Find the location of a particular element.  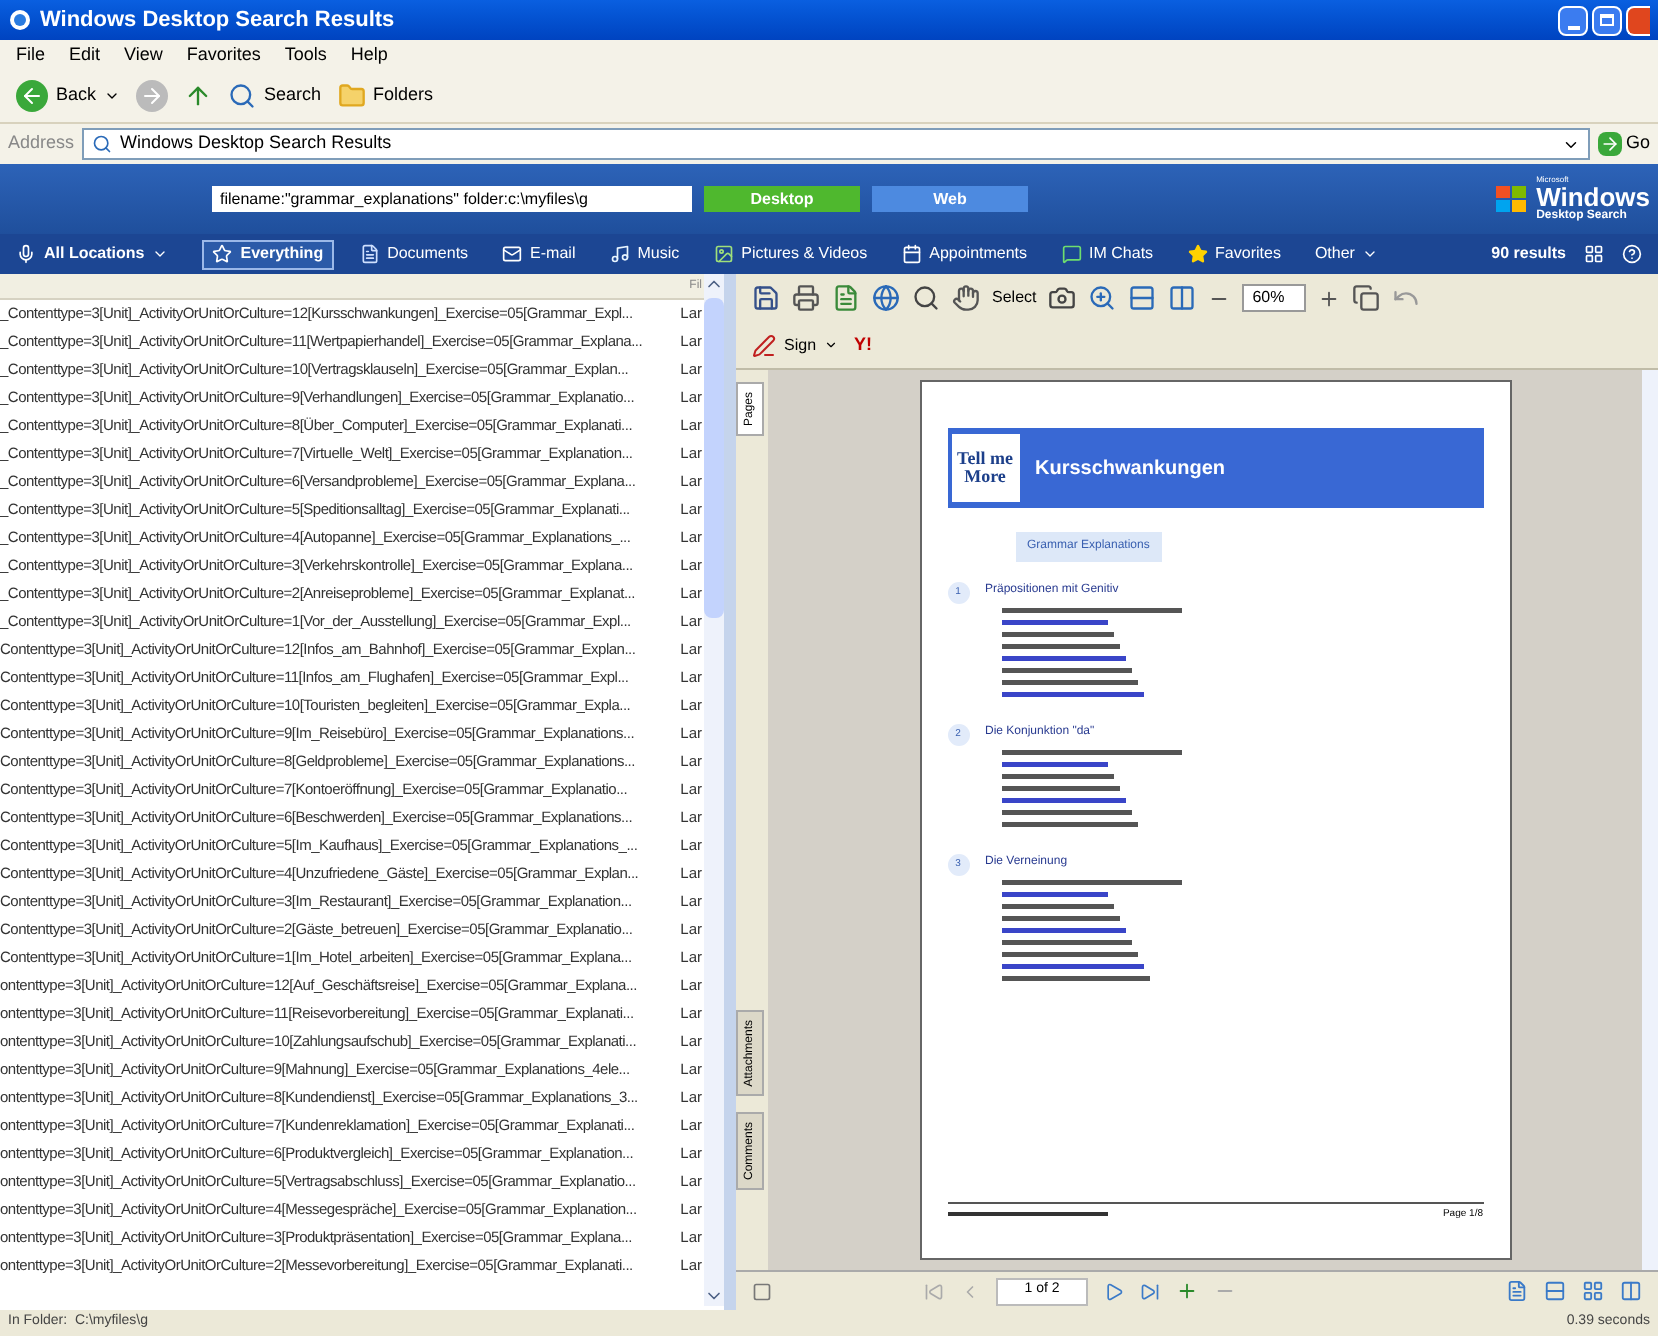

menu-item: Help is located at coordinates (369, 55).